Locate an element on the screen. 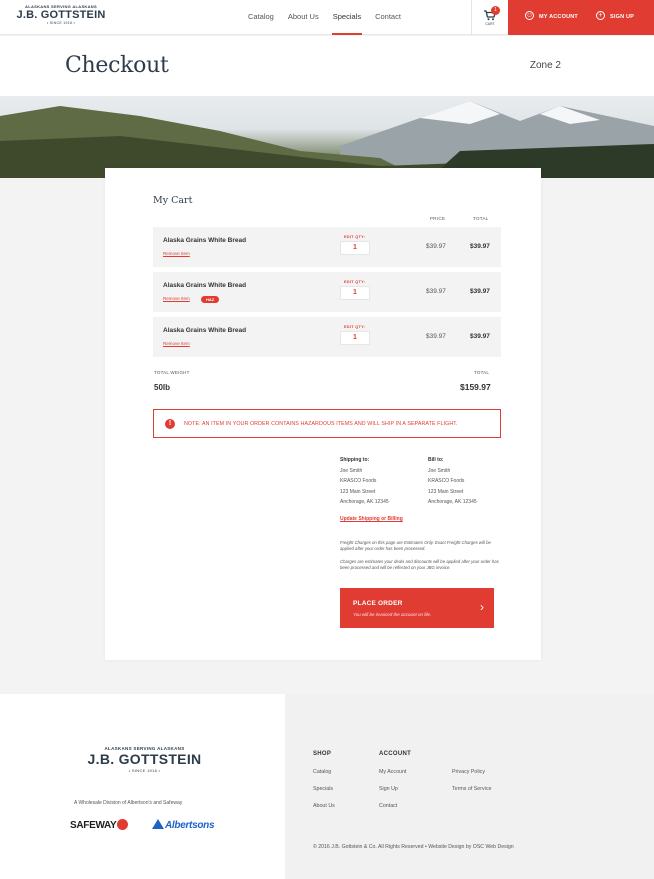 This screenshot has height=879, width=654. mountain-banner-image is located at coordinates (327, 137).